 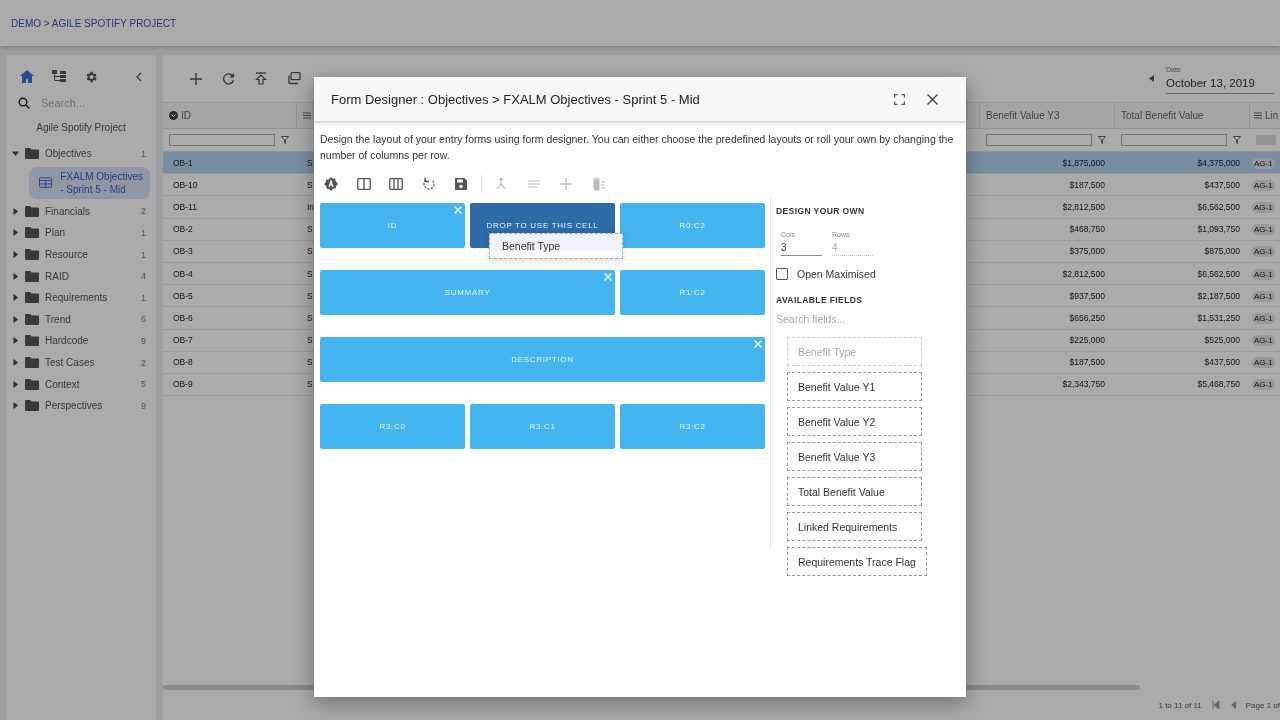 What do you see at coordinates (363, 184) in the screenshot?
I see `two-columns-icon` at bounding box center [363, 184].